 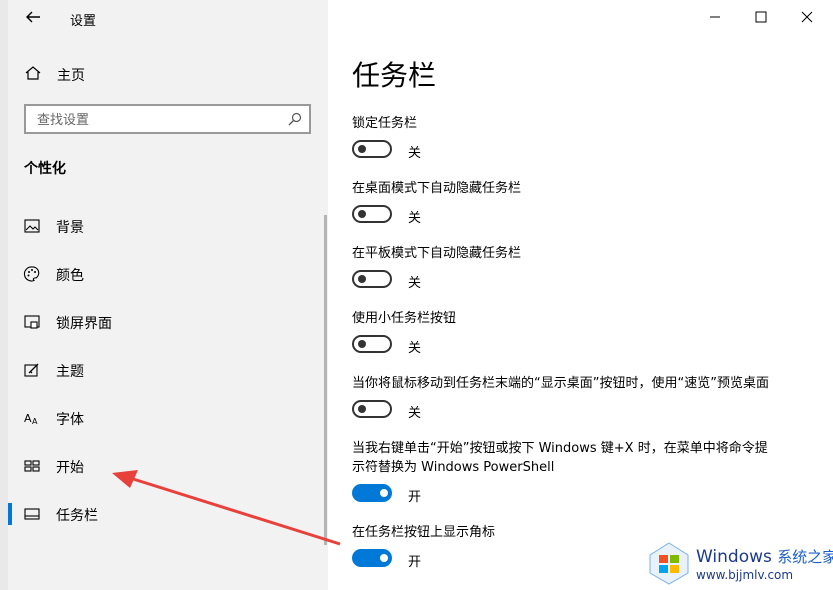 What do you see at coordinates (805, 557) in the screenshot?
I see `watermark-brand-cn: 系统之家` at bounding box center [805, 557].